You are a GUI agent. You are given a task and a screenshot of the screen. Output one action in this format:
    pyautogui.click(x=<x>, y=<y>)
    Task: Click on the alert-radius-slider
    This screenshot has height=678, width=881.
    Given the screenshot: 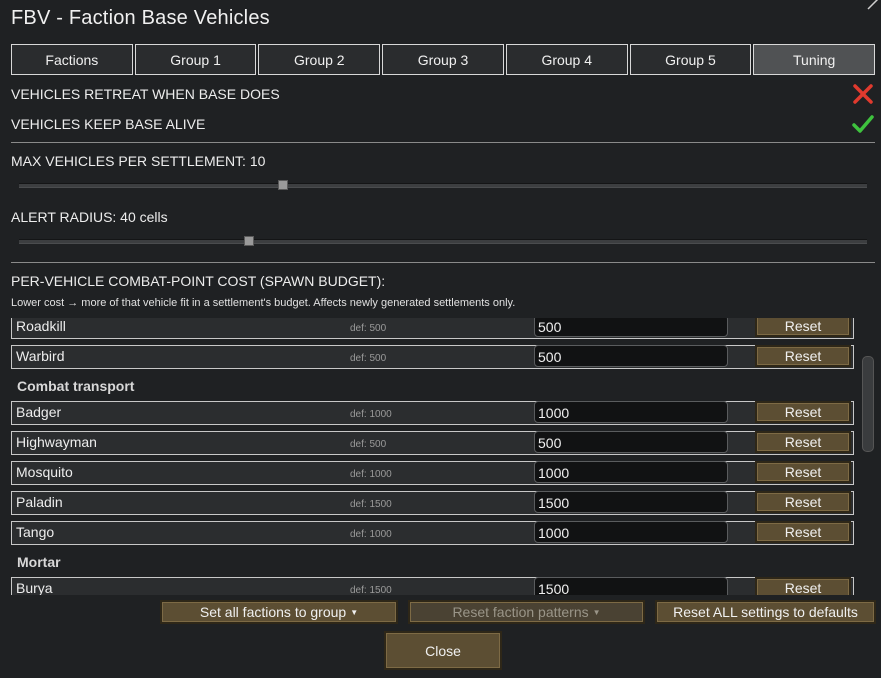 What is the action you would take?
    pyautogui.click(x=443, y=241)
    